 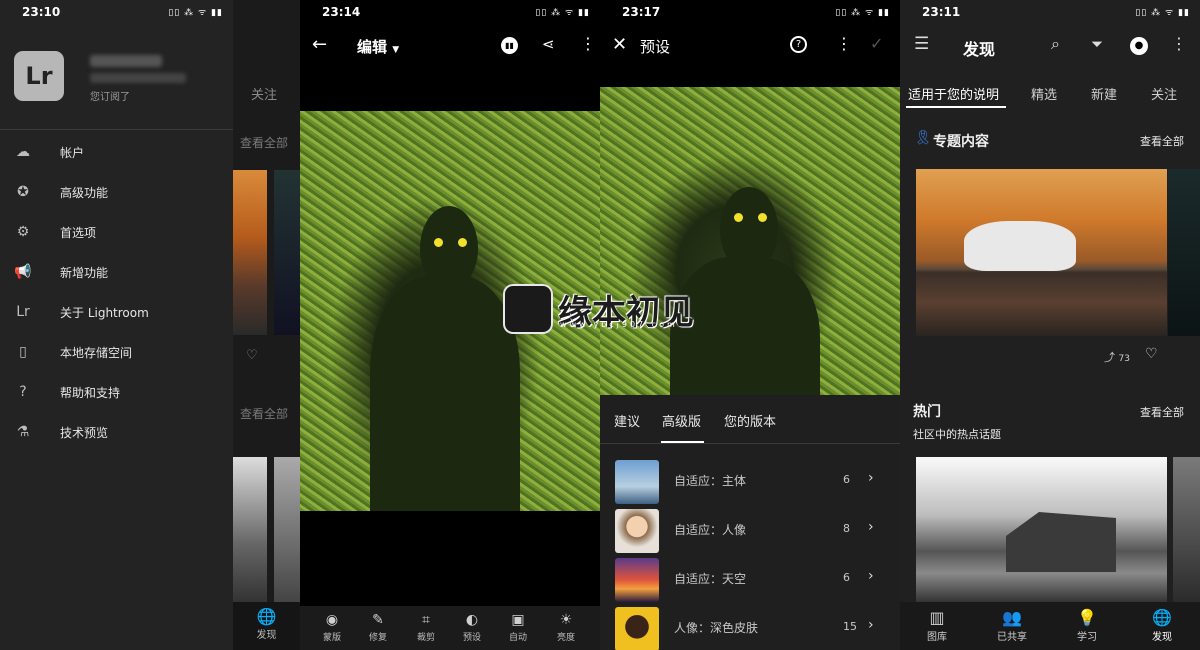 I want to click on page-title: 编辑 ▼, so click(x=378, y=46).